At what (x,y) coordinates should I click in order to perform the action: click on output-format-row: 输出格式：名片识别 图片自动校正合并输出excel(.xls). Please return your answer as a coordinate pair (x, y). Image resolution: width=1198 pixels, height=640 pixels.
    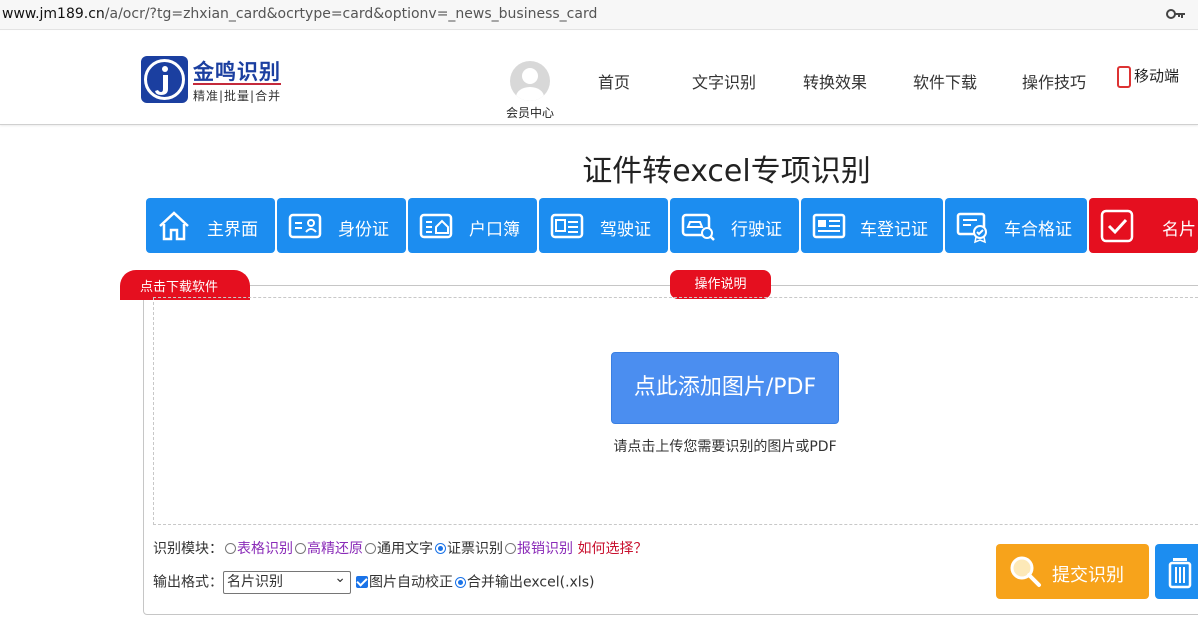
    Looking at the image, I should click on (373, 581).